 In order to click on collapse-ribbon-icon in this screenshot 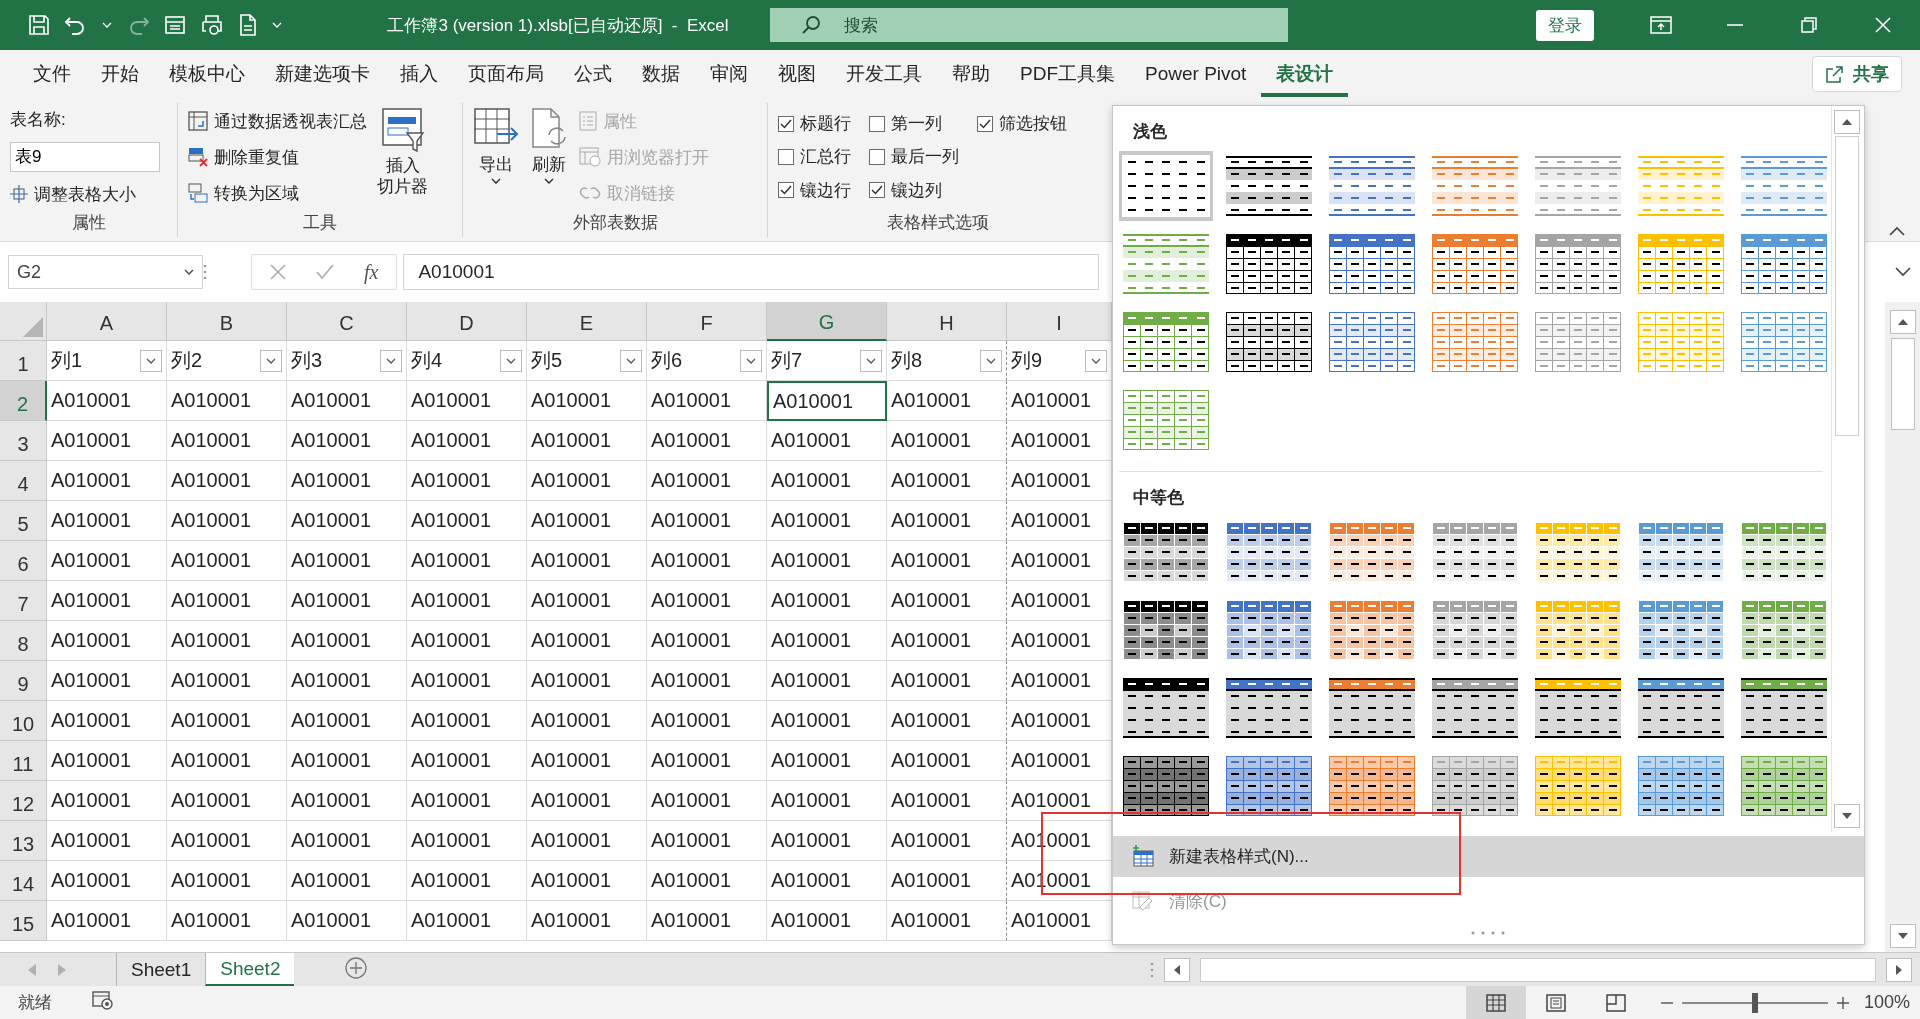, I will do `click(1897, 231)`.